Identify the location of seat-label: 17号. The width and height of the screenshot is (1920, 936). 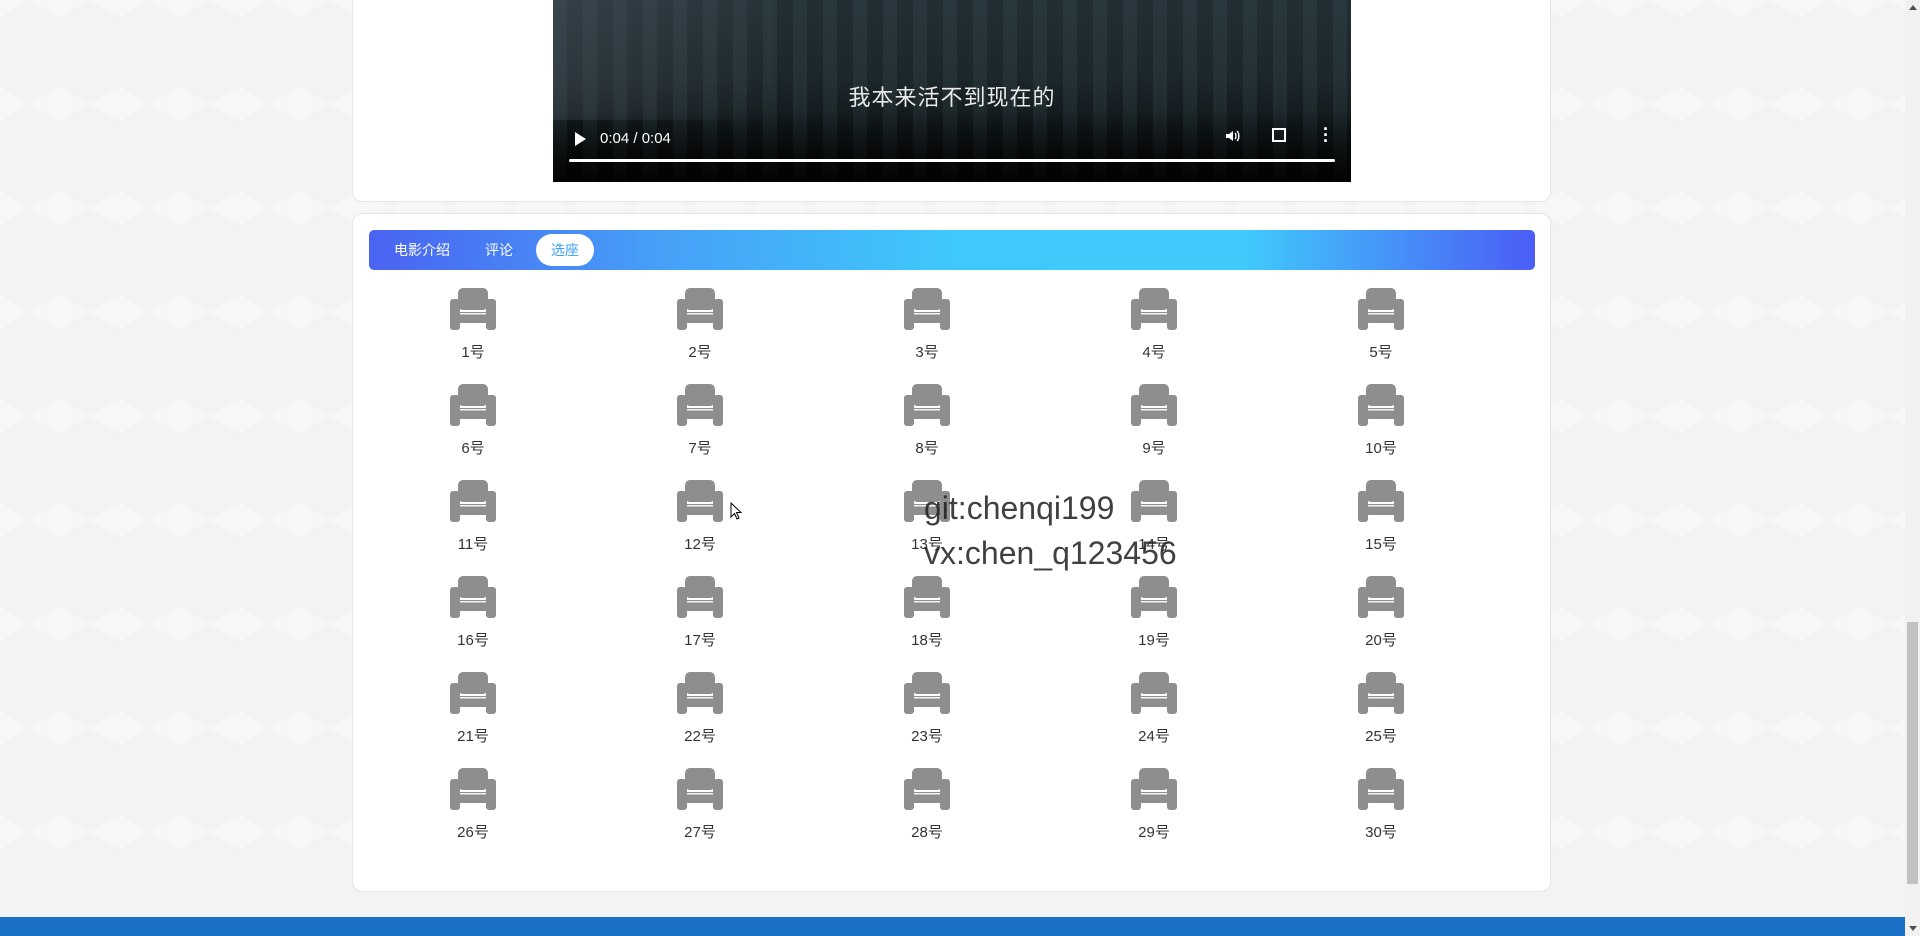
(700, 640).